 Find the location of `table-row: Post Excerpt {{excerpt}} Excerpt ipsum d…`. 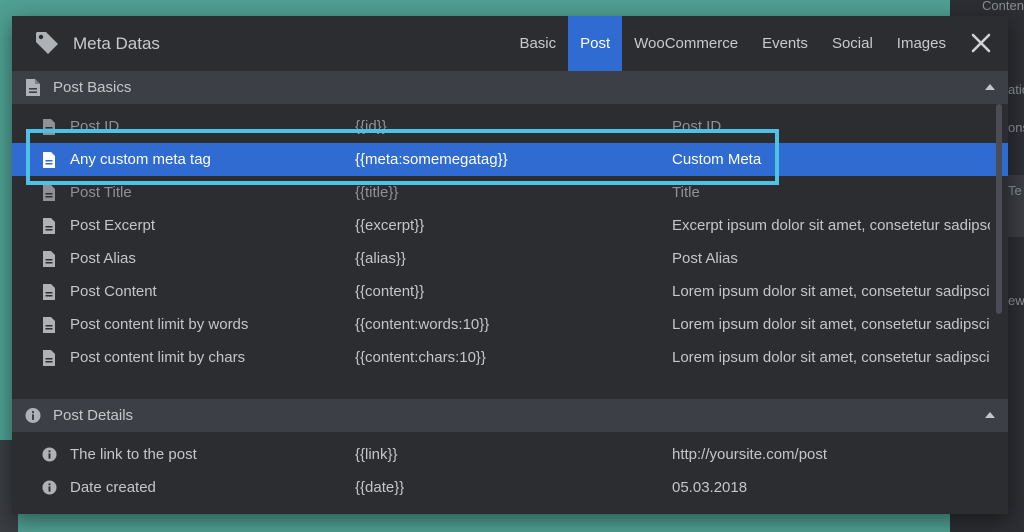

table-row: Post Excerpt {{excerpt}} Excerpt ipsum d… is located at coordinates (503, 225).